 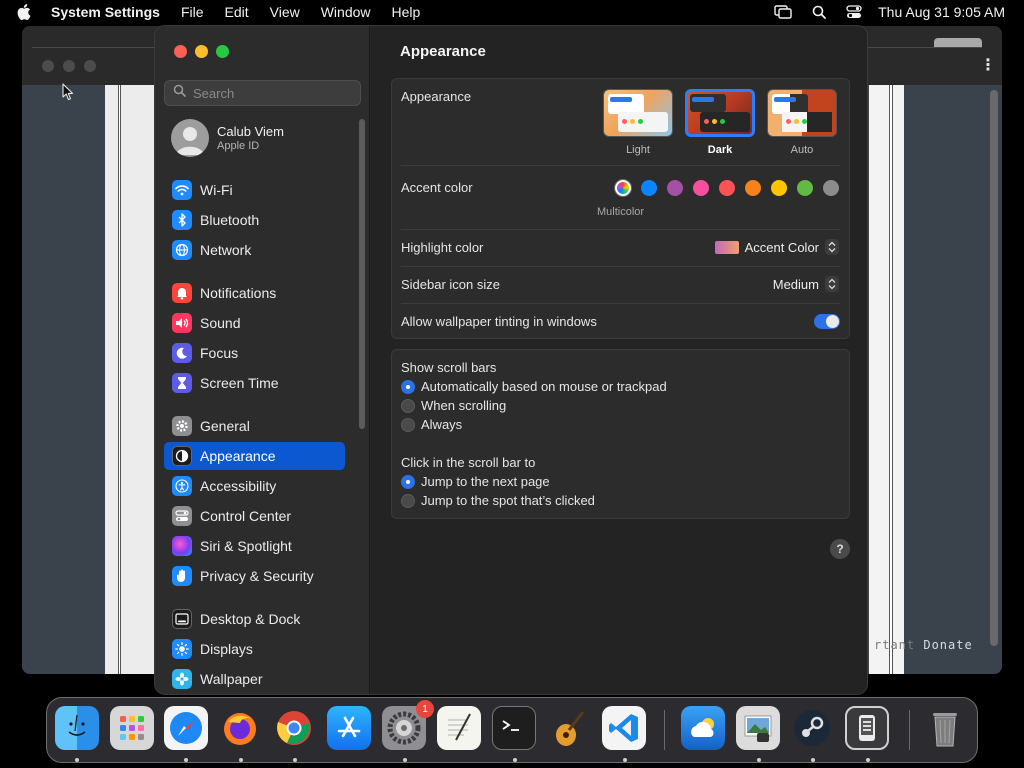 What do you see at coordinates (854, 12) in the screenshot?
I see `control-center-icon` at bounding box center [854, 12].